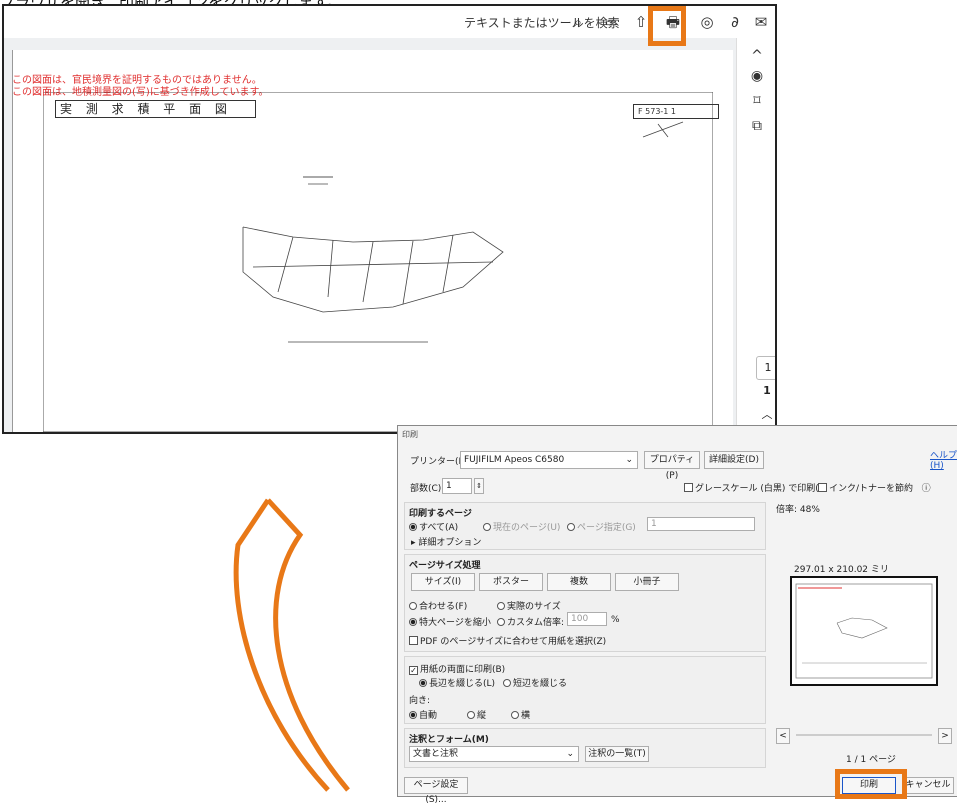 This screenshot has height=808, width=957. What do you see at coordinates (137, 80) in the screenshot?
I see `warning-line-1: この図面は、官民境界を証明するものではありません。` at bounding box center [137, 80].